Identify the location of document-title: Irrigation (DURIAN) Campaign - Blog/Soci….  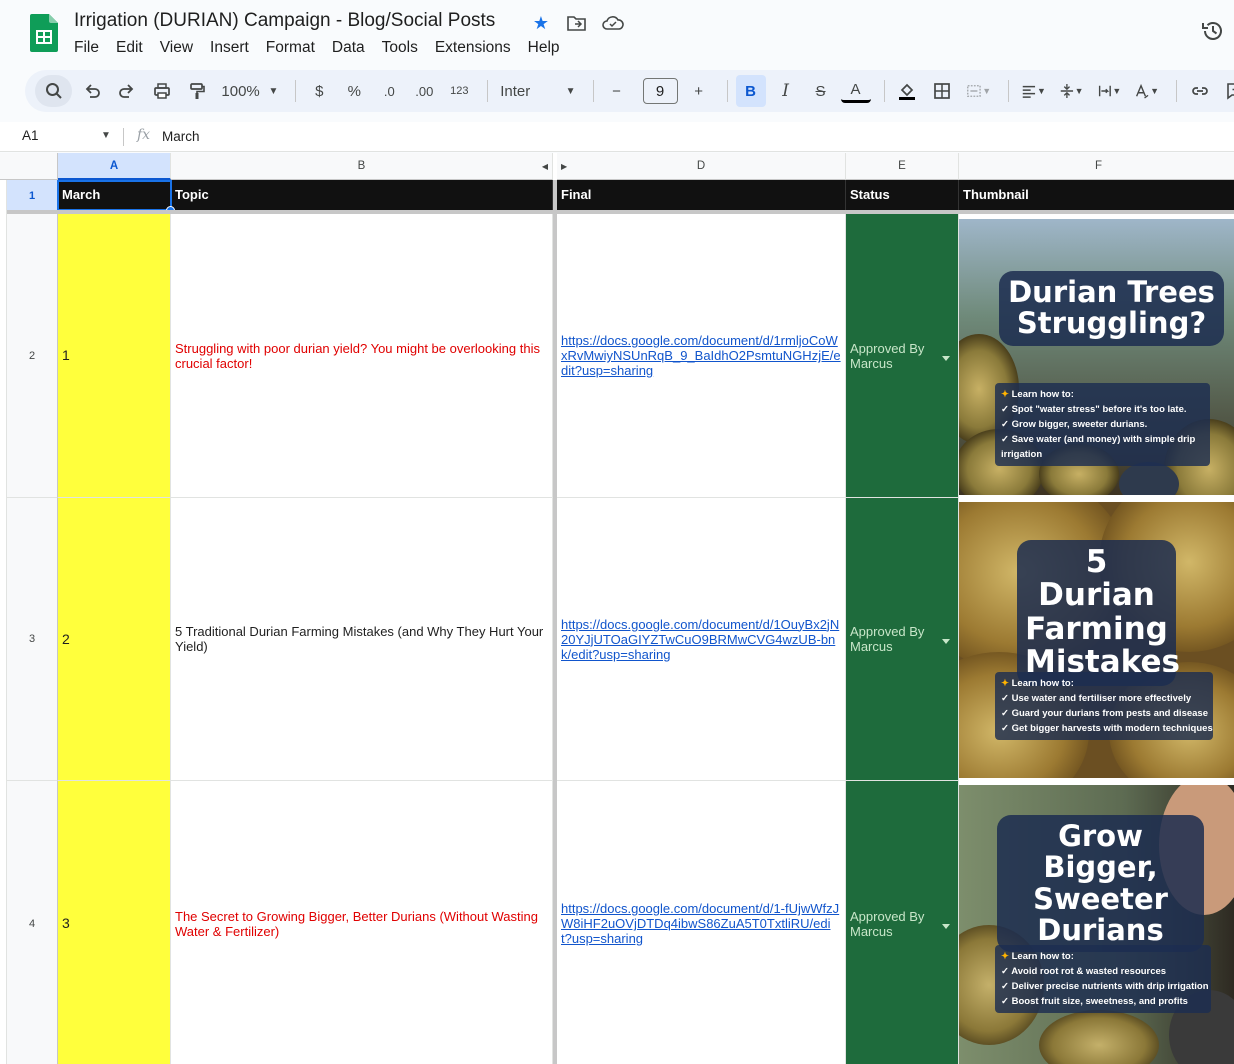
(284, 21).